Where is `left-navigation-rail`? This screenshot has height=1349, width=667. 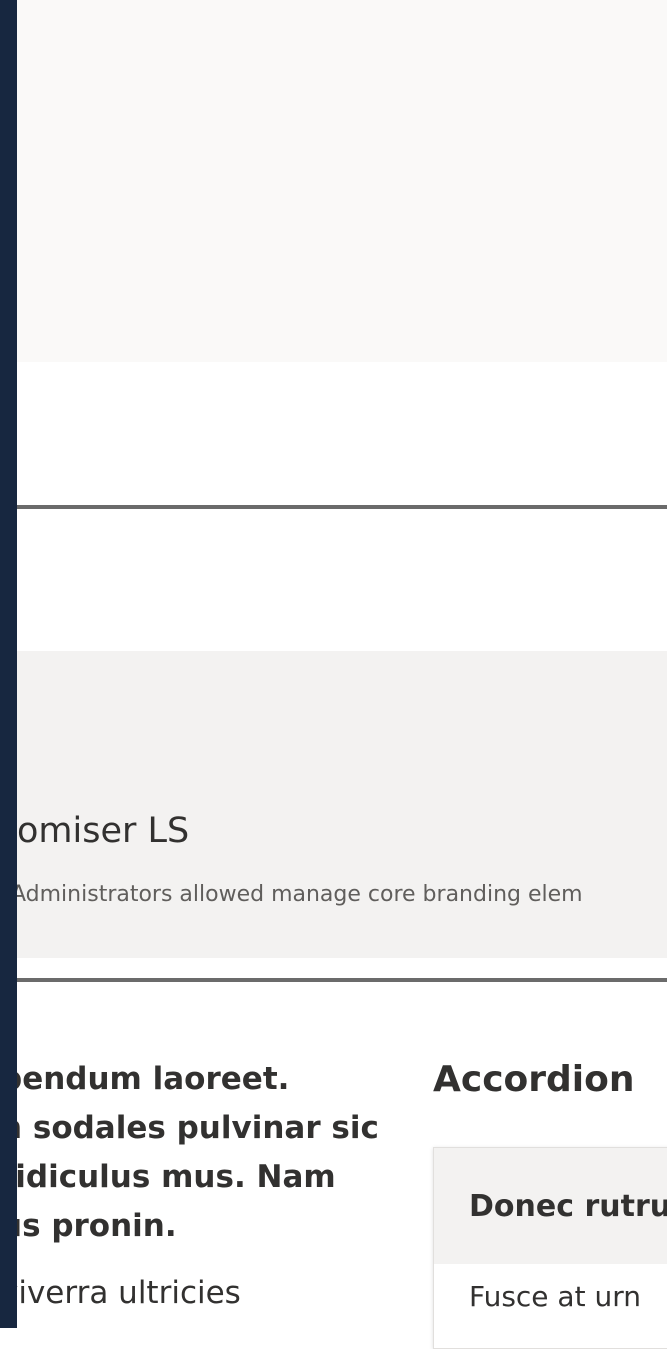
left-navigation-rail is located at coordinates (8, 664).